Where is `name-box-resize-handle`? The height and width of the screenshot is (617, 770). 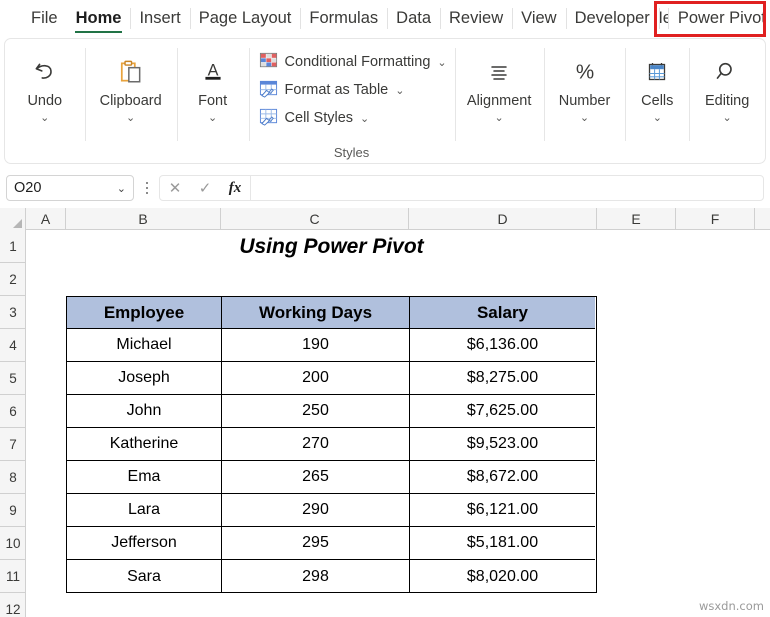 name-box-resize-handle is located at coordinates (147, 188).